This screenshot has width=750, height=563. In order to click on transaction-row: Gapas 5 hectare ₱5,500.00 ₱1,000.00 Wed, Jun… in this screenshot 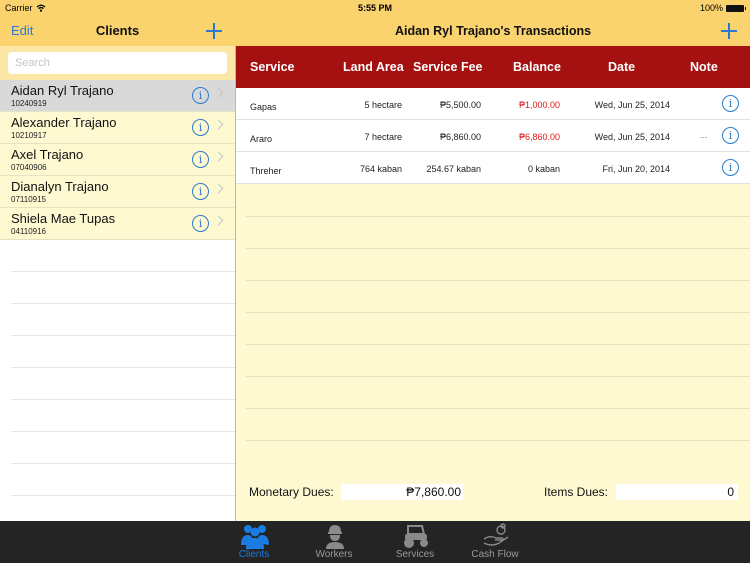, I will do `click(493, 104)`.